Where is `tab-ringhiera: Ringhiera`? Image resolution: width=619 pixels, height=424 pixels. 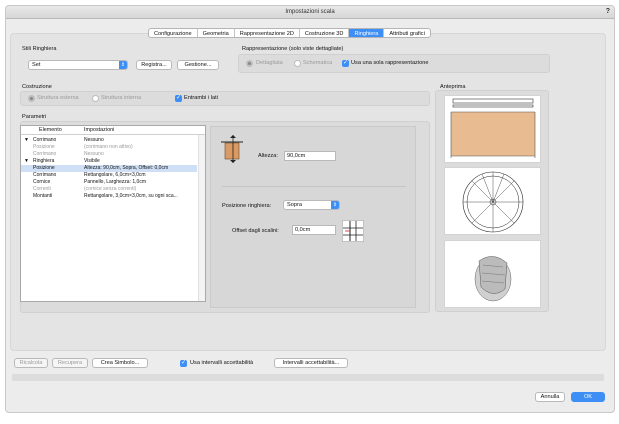
tab-ringhiera: Ringhiera is located at coordinates (367, 33).